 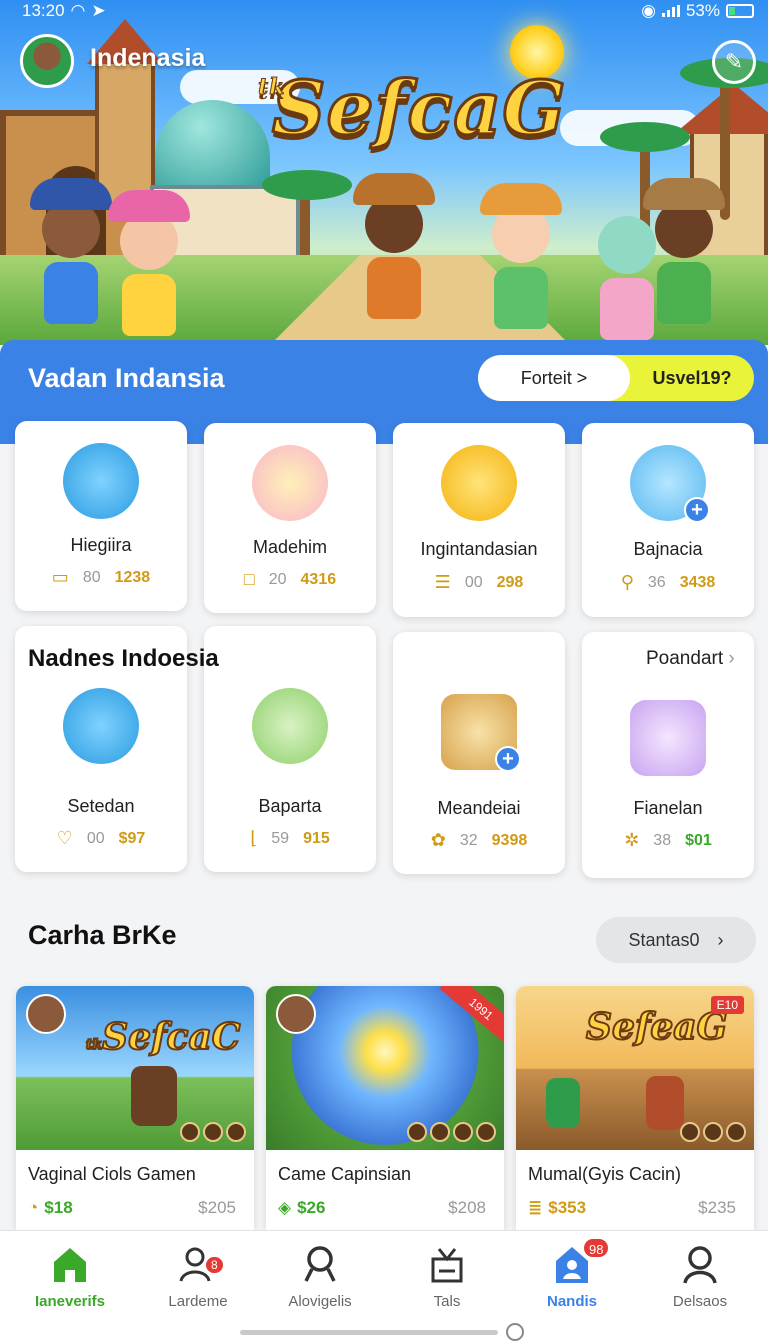 I want to click on character-boy-hat, so click(x=684, y=251).